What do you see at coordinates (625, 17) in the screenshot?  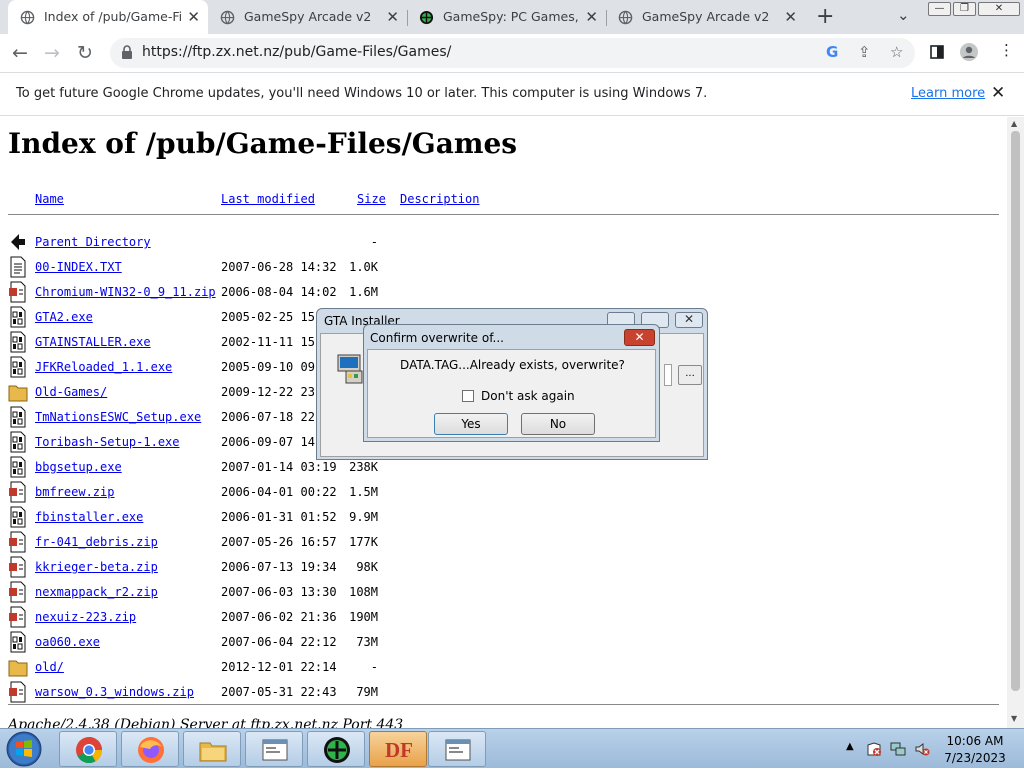 I see `globe-icon` at bounding box center [625, 17].